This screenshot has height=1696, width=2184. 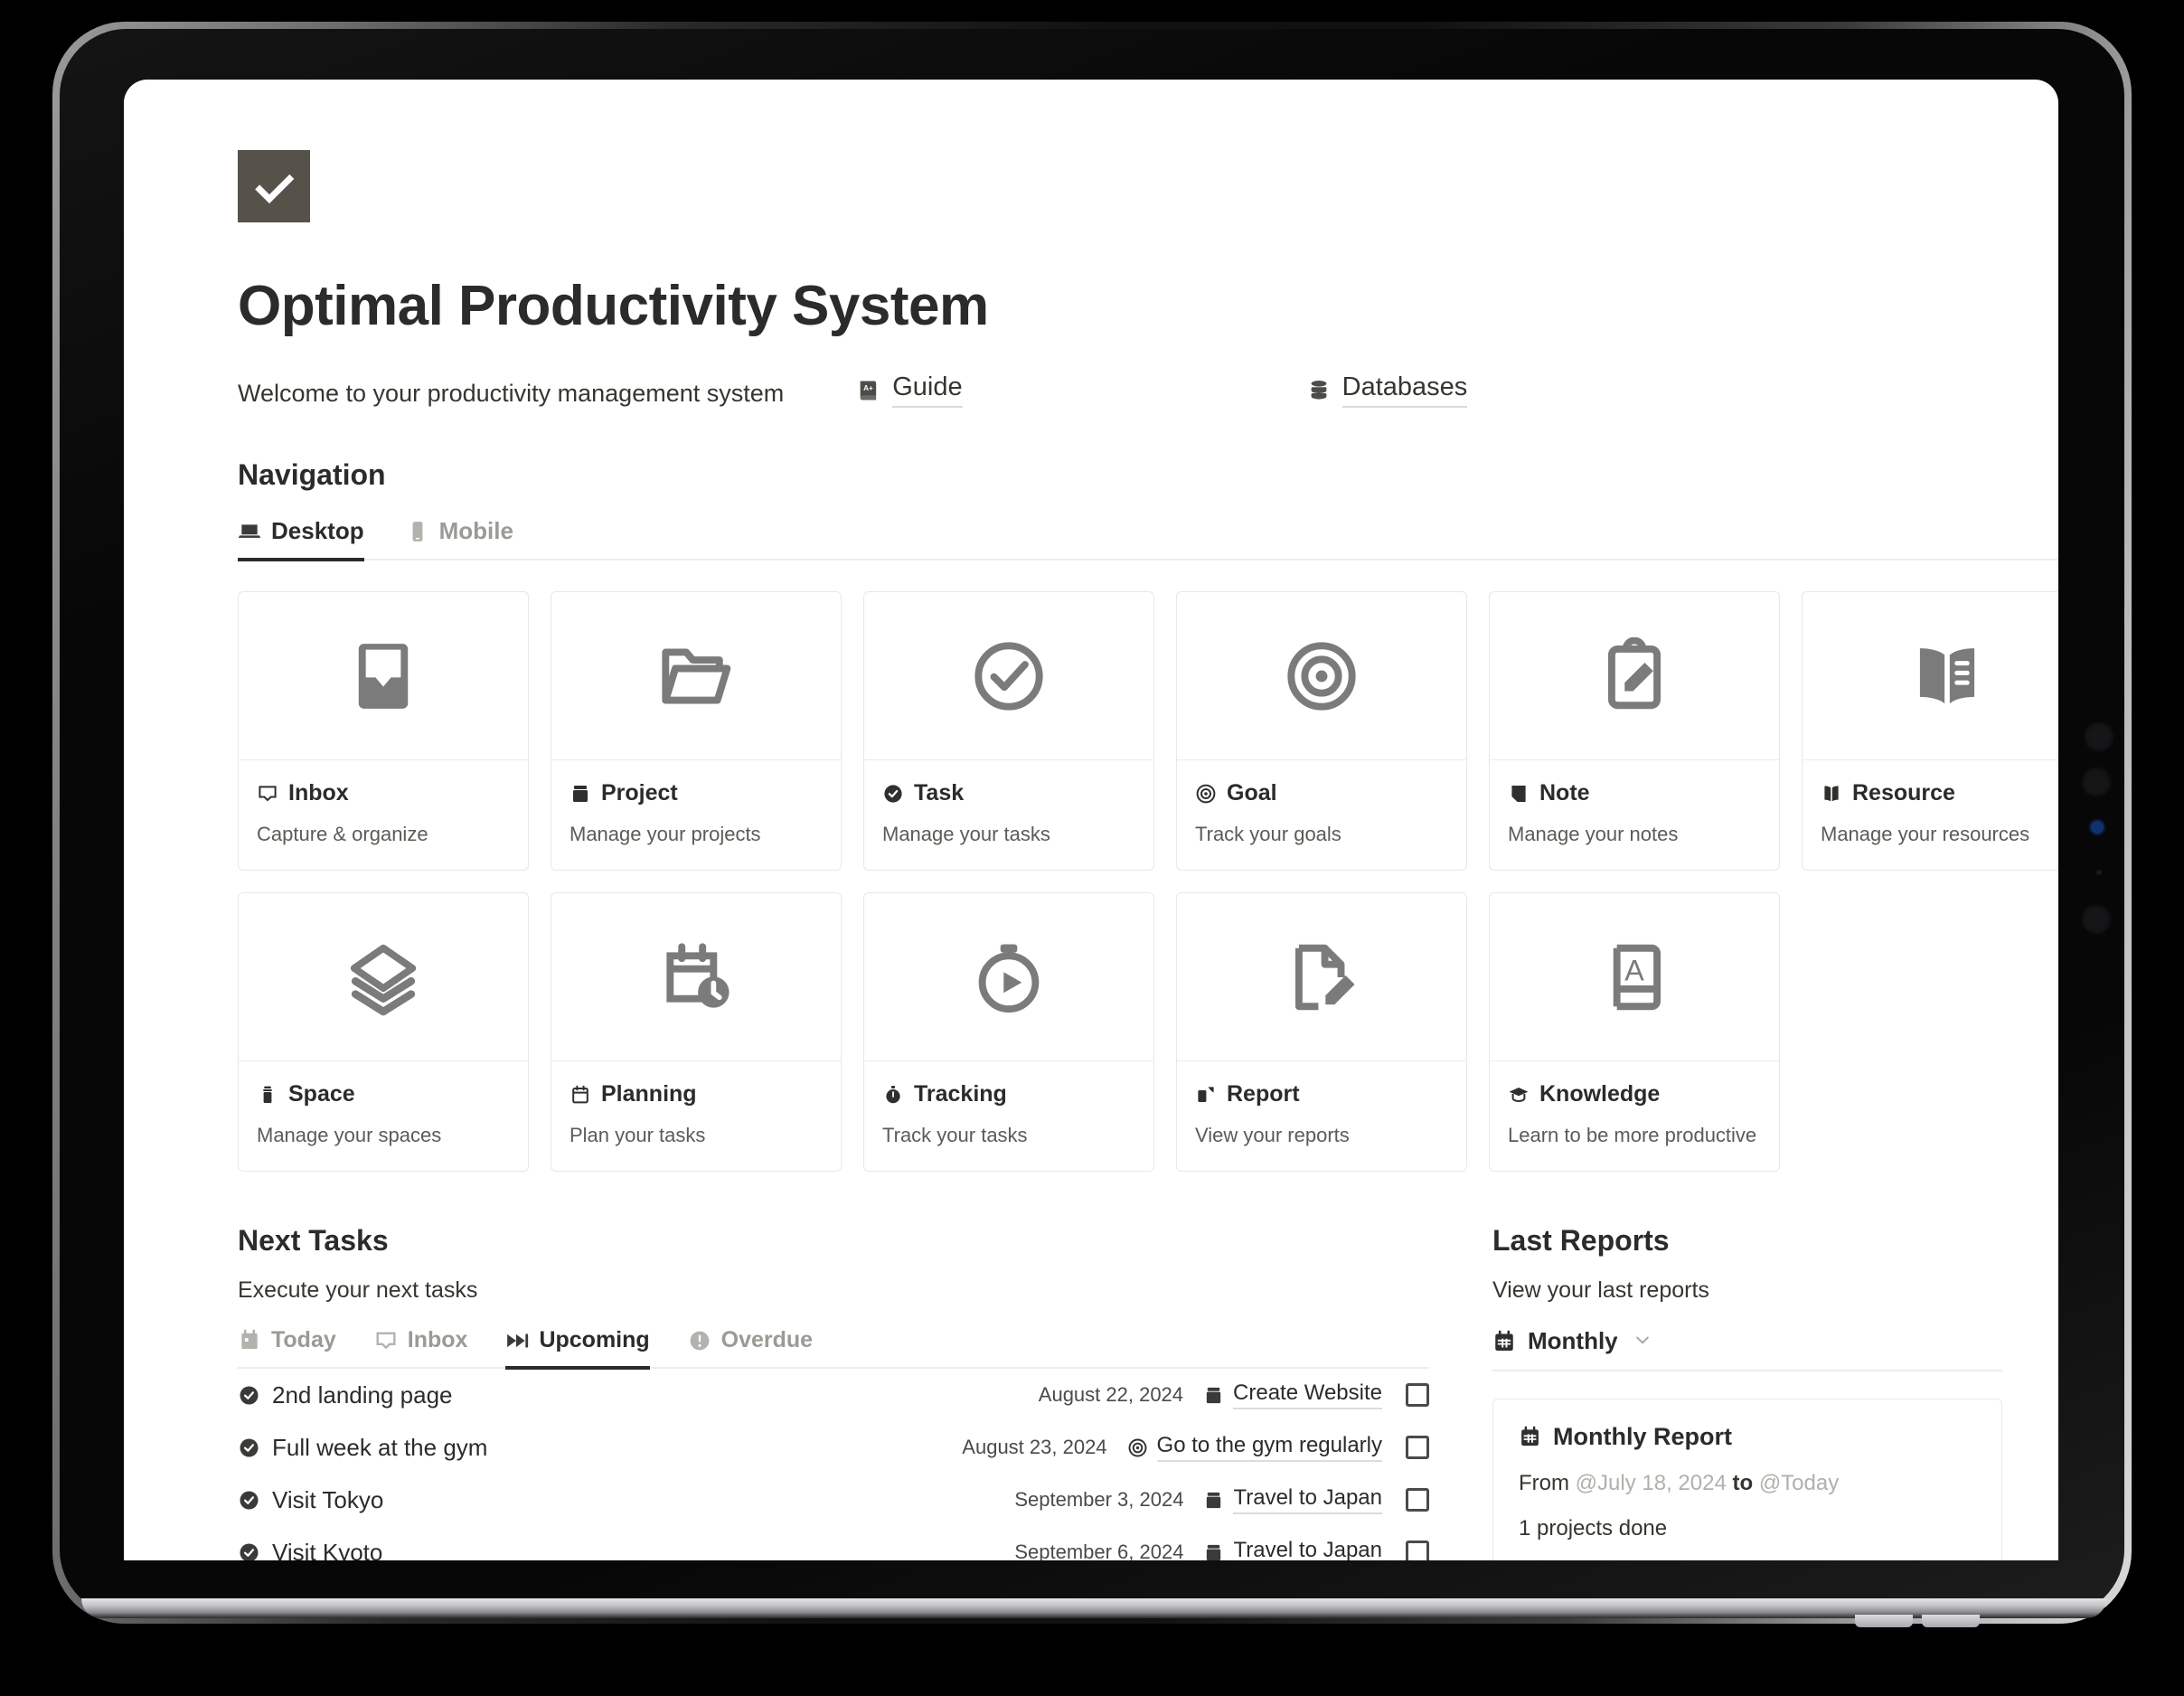 I want to click on nav-card-knowledge: A Knowledge Learn to be more productive, so click(x=1634, y=1032).